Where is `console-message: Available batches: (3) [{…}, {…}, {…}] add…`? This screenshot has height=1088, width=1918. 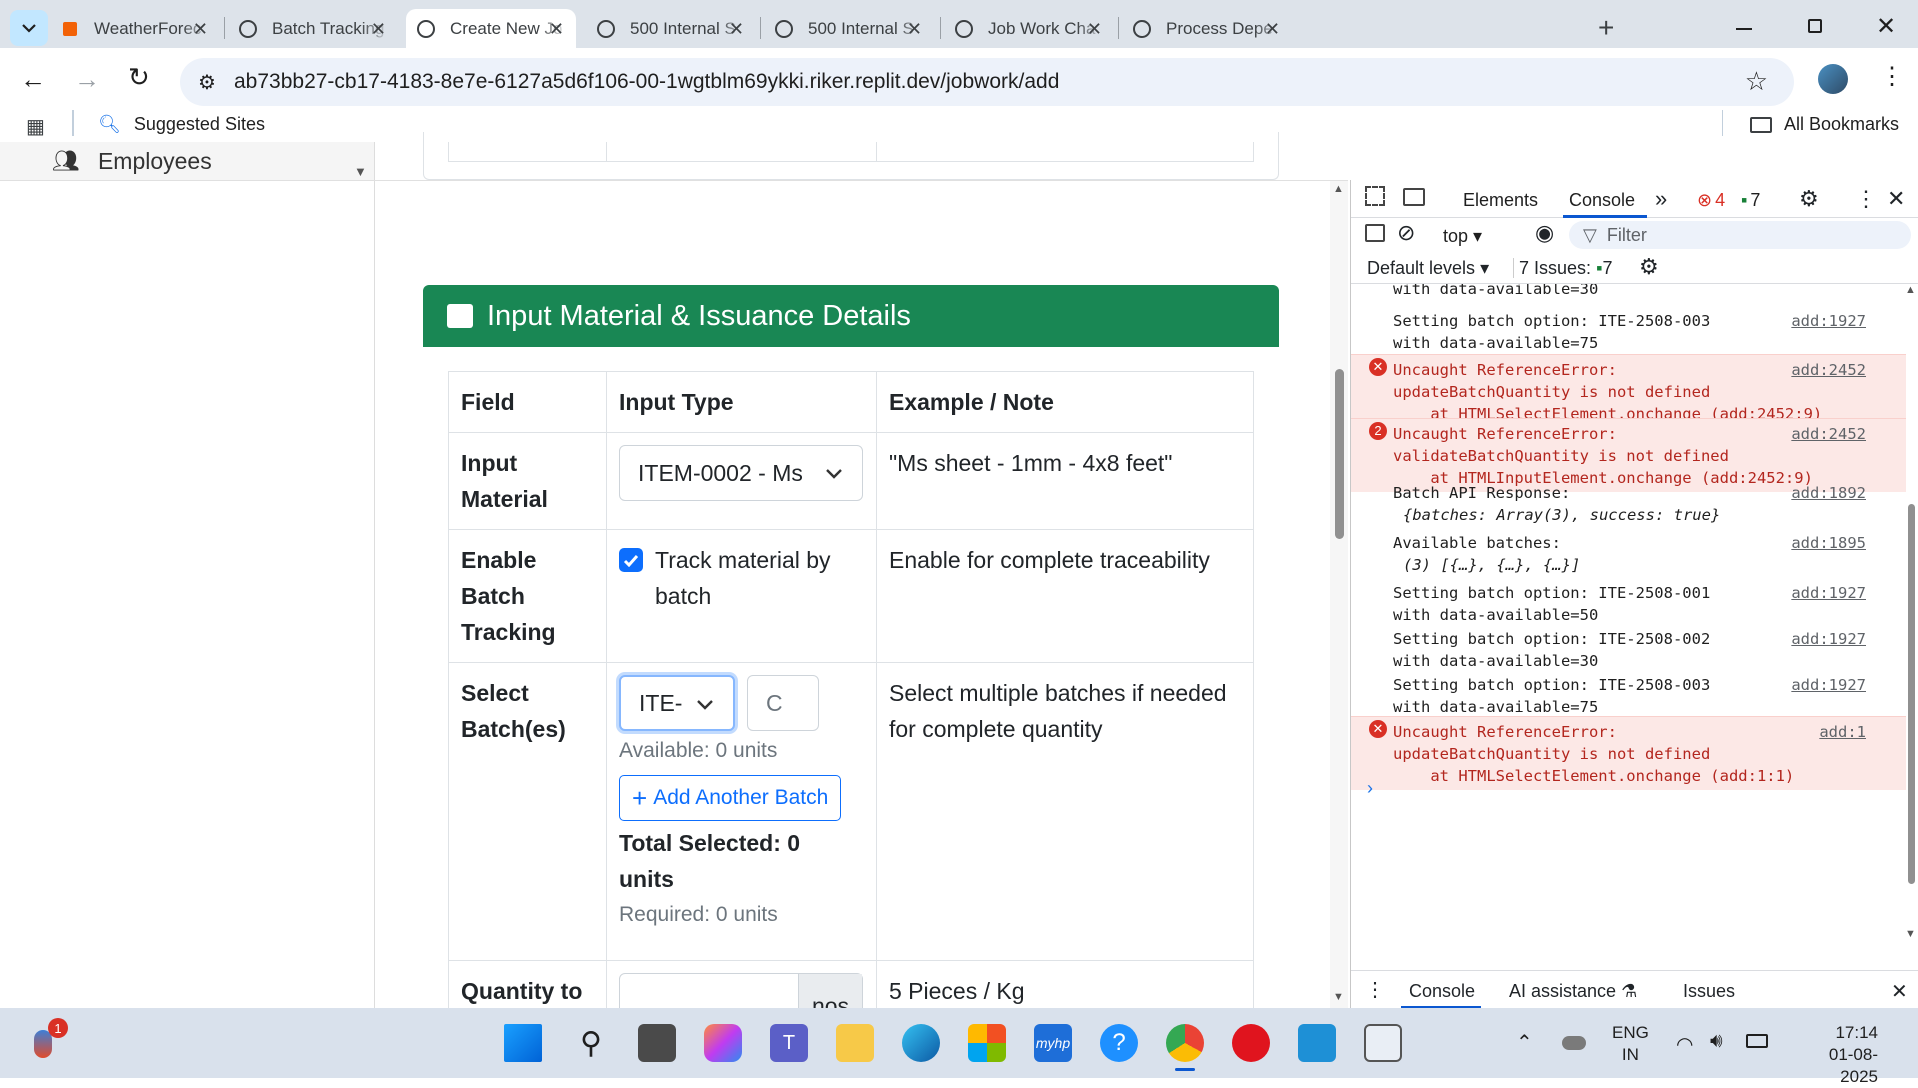 console-message: Available batches: (3) [{…}, {…}, {…}] add… is located at coordinates (1628, 556).